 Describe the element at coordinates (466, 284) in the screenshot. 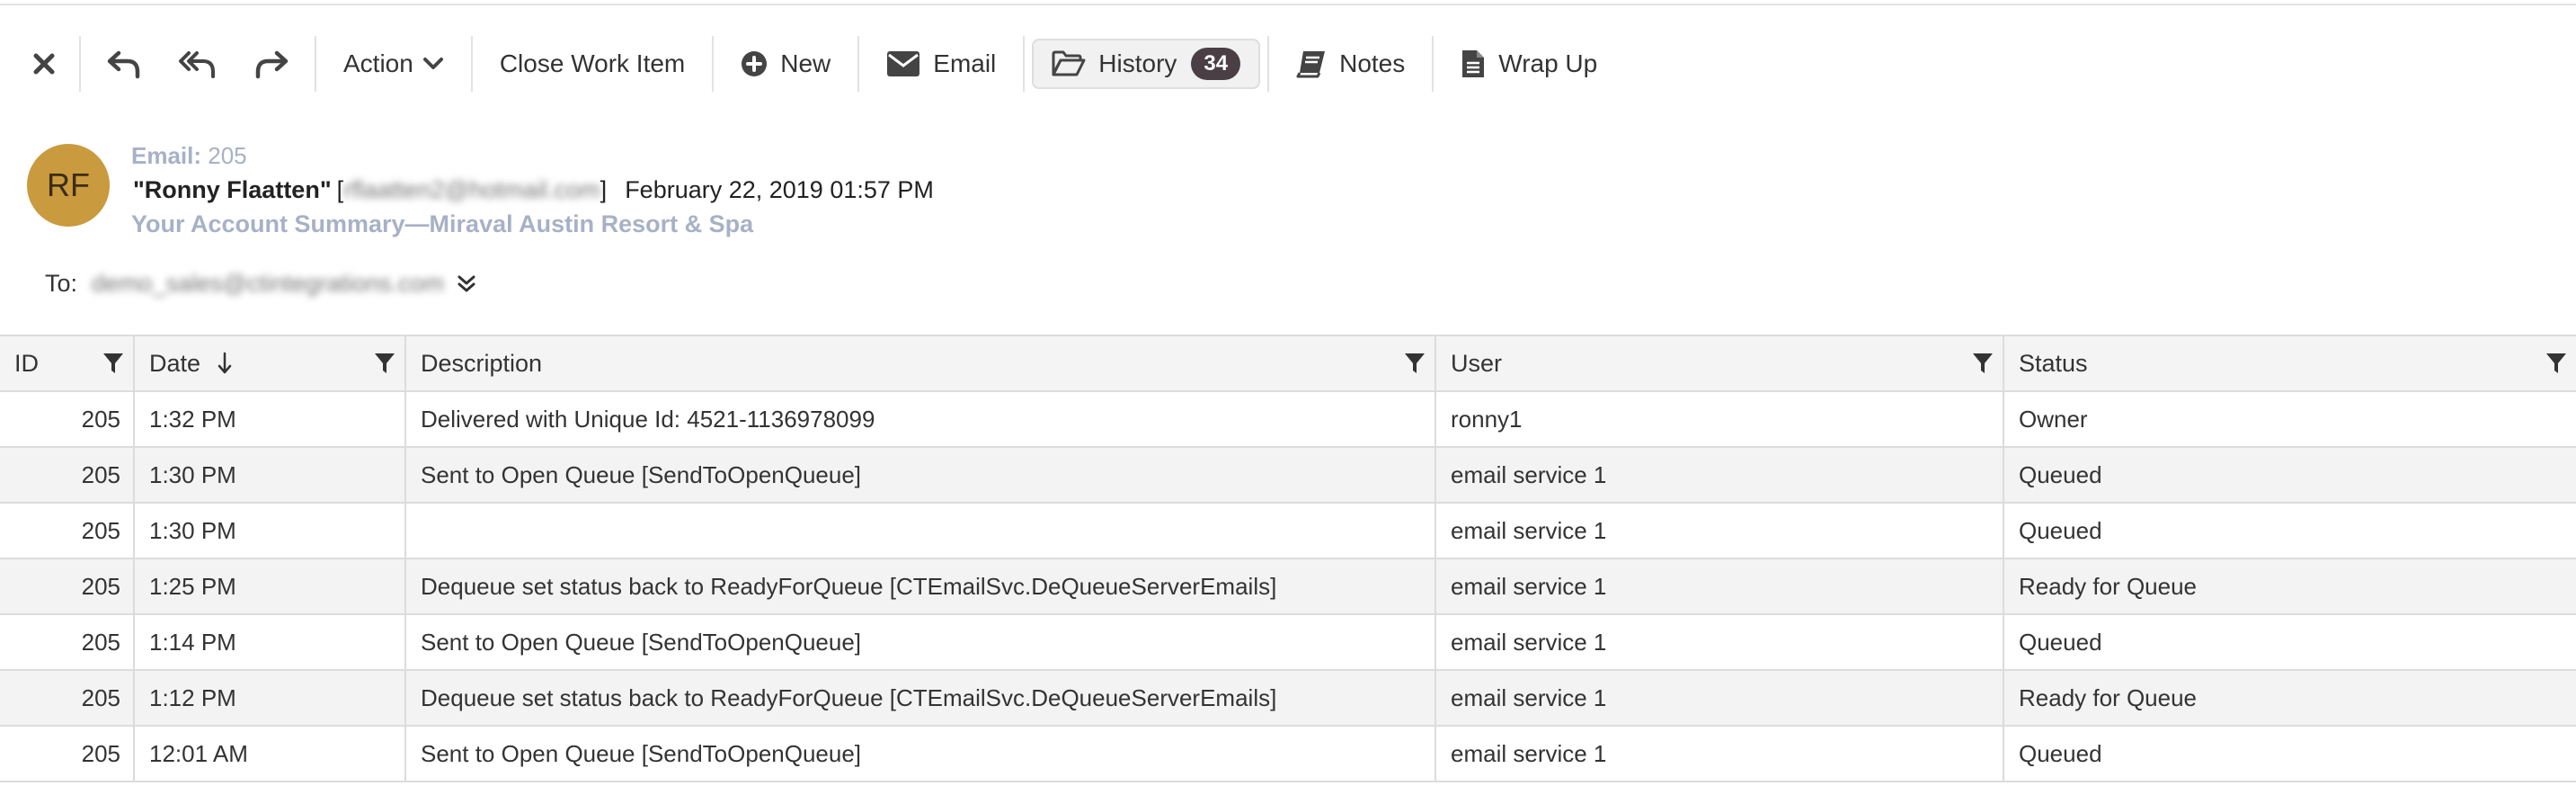

I see `expand-recipients-icon` at that location.